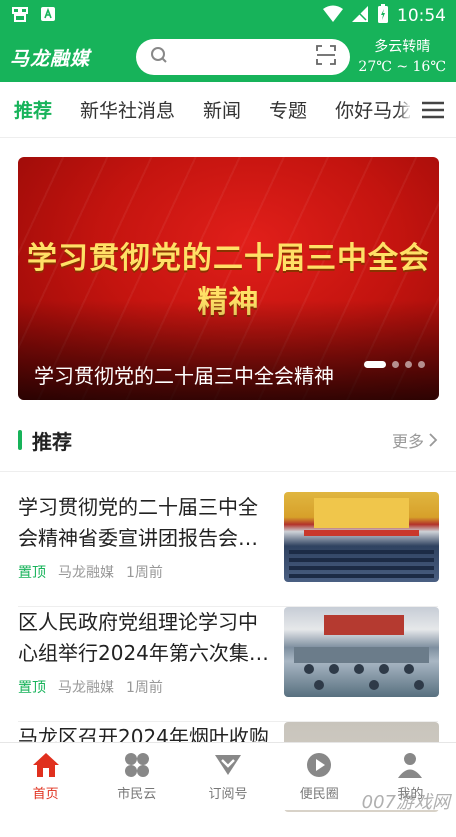 This screenshot has width=456, height=837. What do you see at coordinates (33, 109) in the screenshot?
I see `tab-recommend: 推荐` at bounding box center [33, 109].